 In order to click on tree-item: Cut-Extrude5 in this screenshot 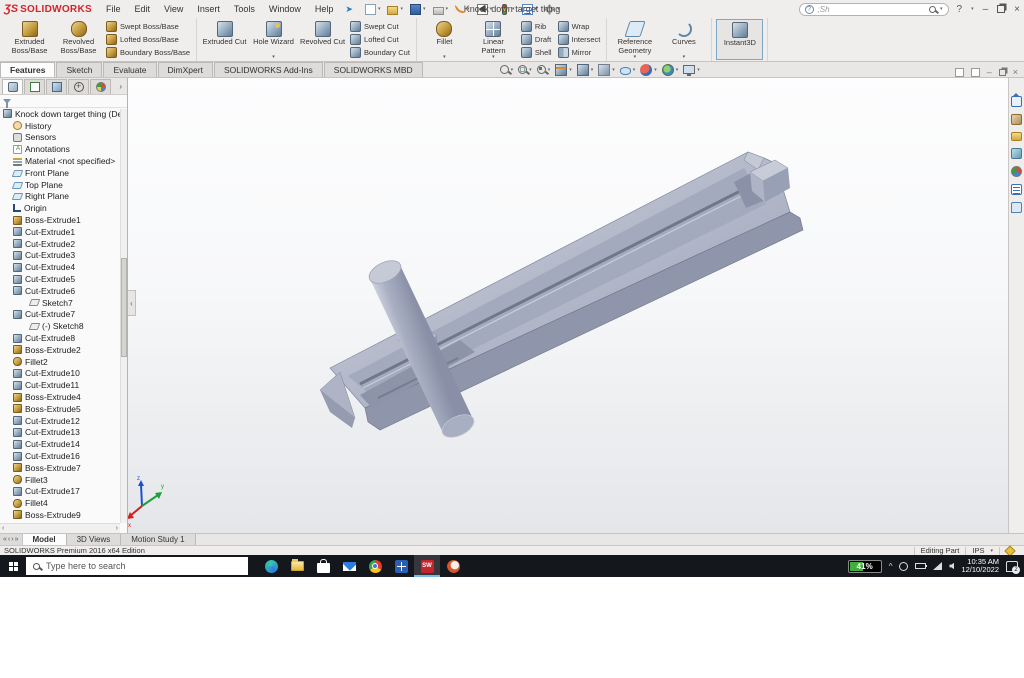, I will do `click(63, 279)`.